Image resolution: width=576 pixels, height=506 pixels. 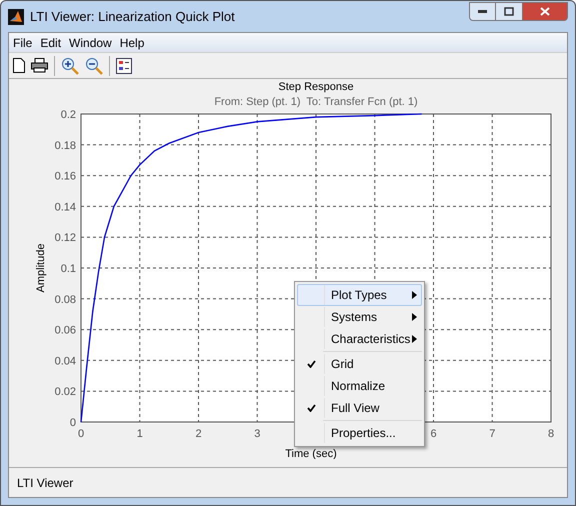 I want to click on restore-icon, so click(x=509, y=11).